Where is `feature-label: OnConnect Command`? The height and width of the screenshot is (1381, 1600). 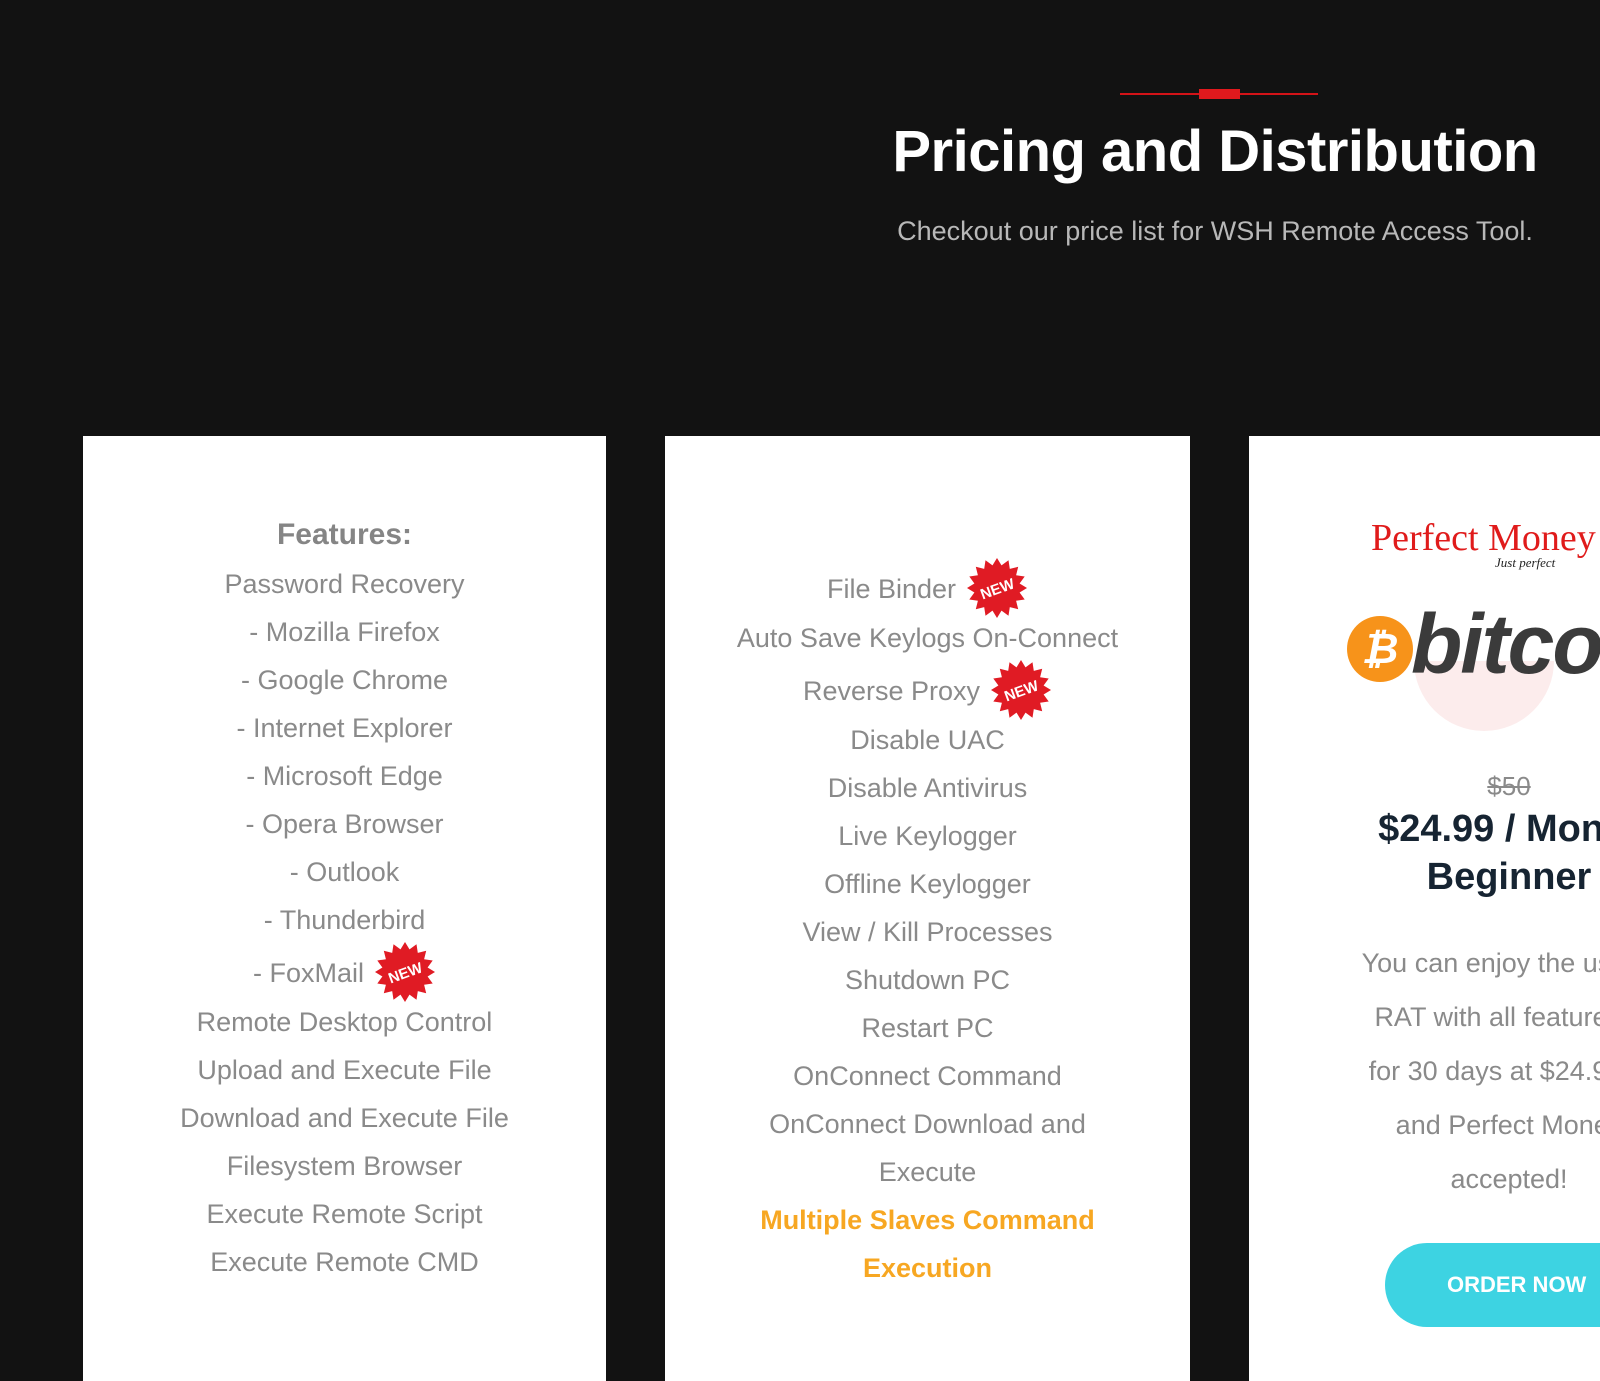
feature-label: OnConnect Command is located at coordinates (927, 1076).